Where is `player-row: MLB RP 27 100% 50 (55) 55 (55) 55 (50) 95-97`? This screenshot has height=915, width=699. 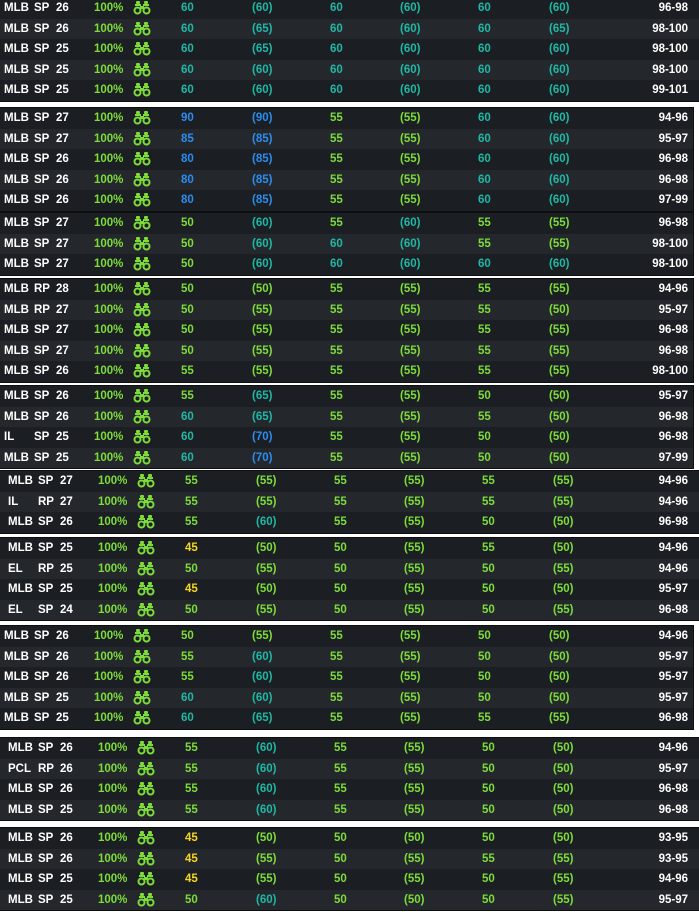
player-row: MLB RP 27 100% 50 (55) 55 (55) 55 (50) 95-97 is located at coordinates (346, 309).